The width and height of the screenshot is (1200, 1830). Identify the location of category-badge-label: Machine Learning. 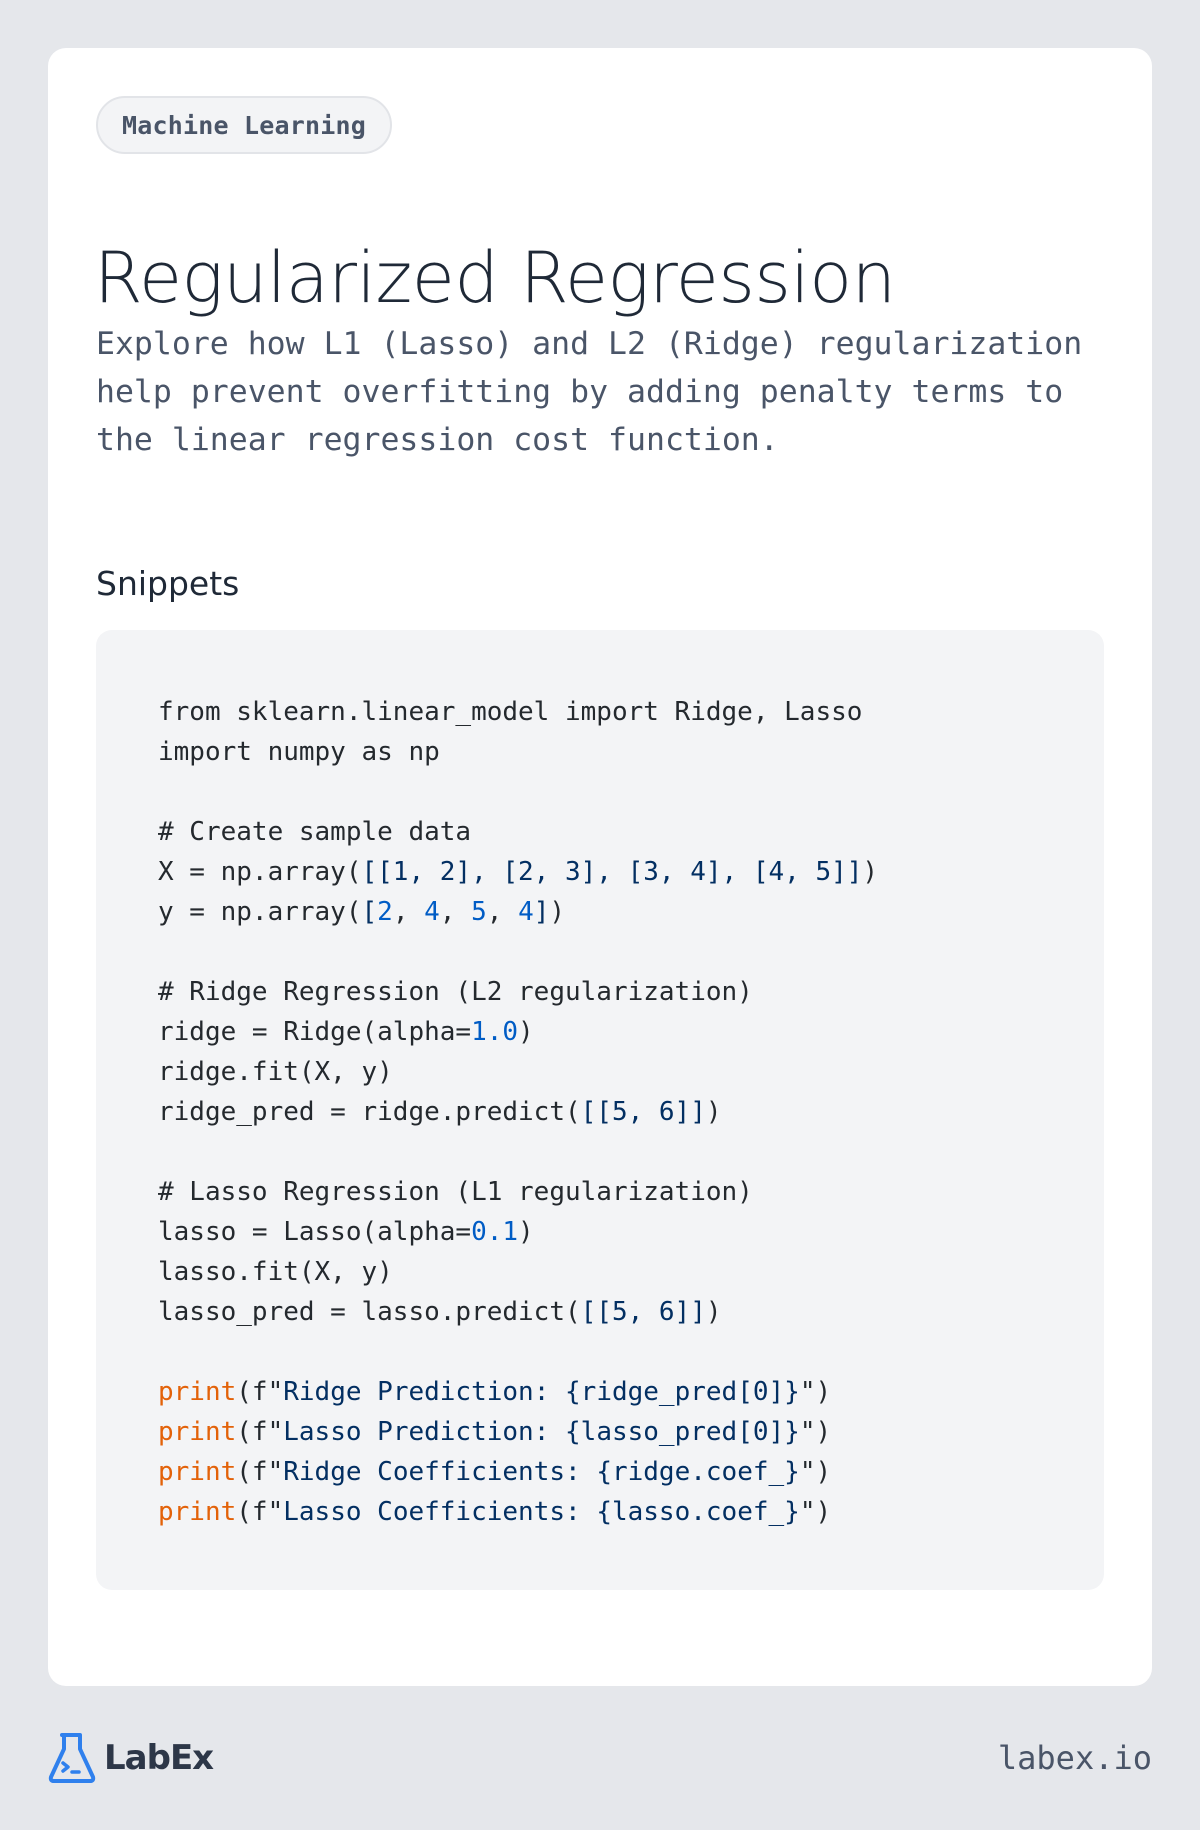
(244, 125).